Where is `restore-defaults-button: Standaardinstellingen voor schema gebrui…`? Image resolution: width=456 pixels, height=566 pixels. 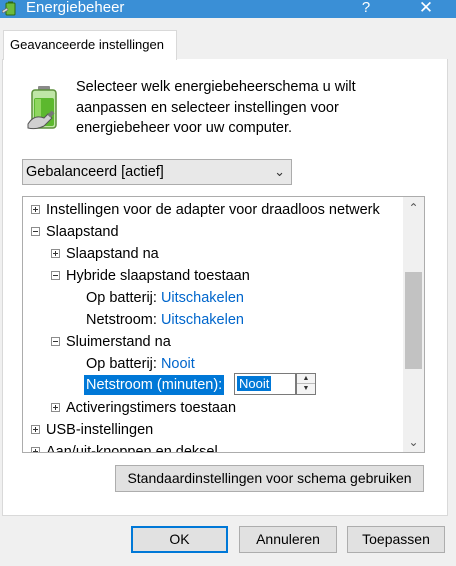
restore-defaults-button: Standaardinstellingen voor schema gebrui… is located at coordinates (269, 478).